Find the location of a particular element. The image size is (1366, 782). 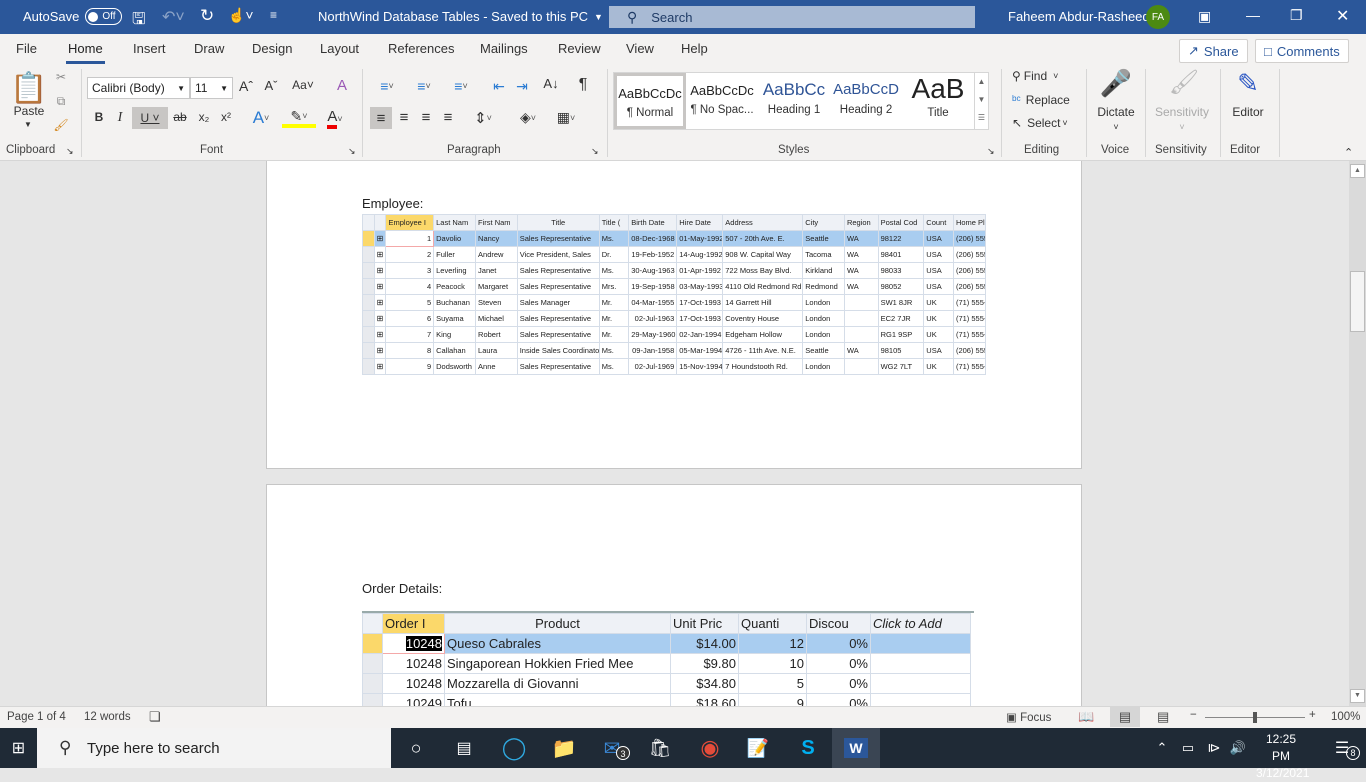

table-cell: 01-May-1992 is located at coordinates (700, 238).